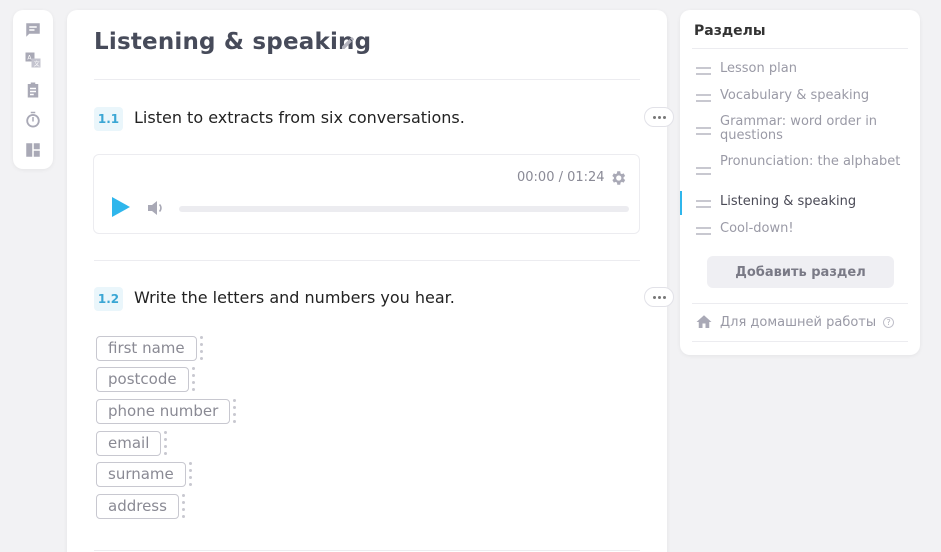 The width and height of the screenshot is (941, 552). I want to click on answer-chip-row: postcode, so click(146, 379).